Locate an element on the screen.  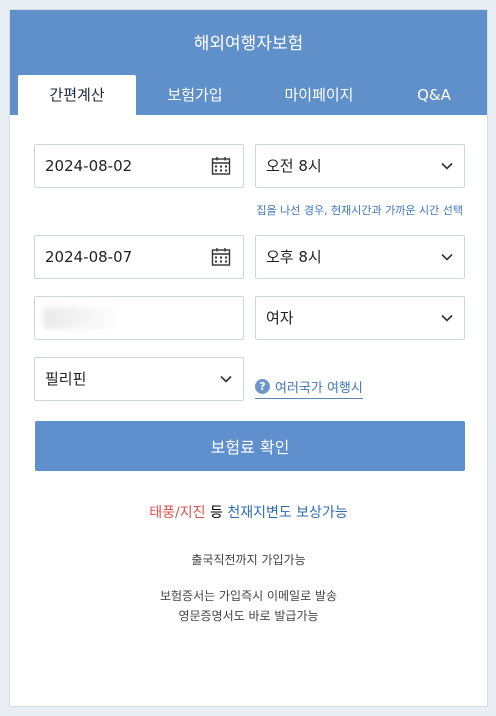
confirm-premium-button: 보험료 확인 is located at coordinates (250, 446).